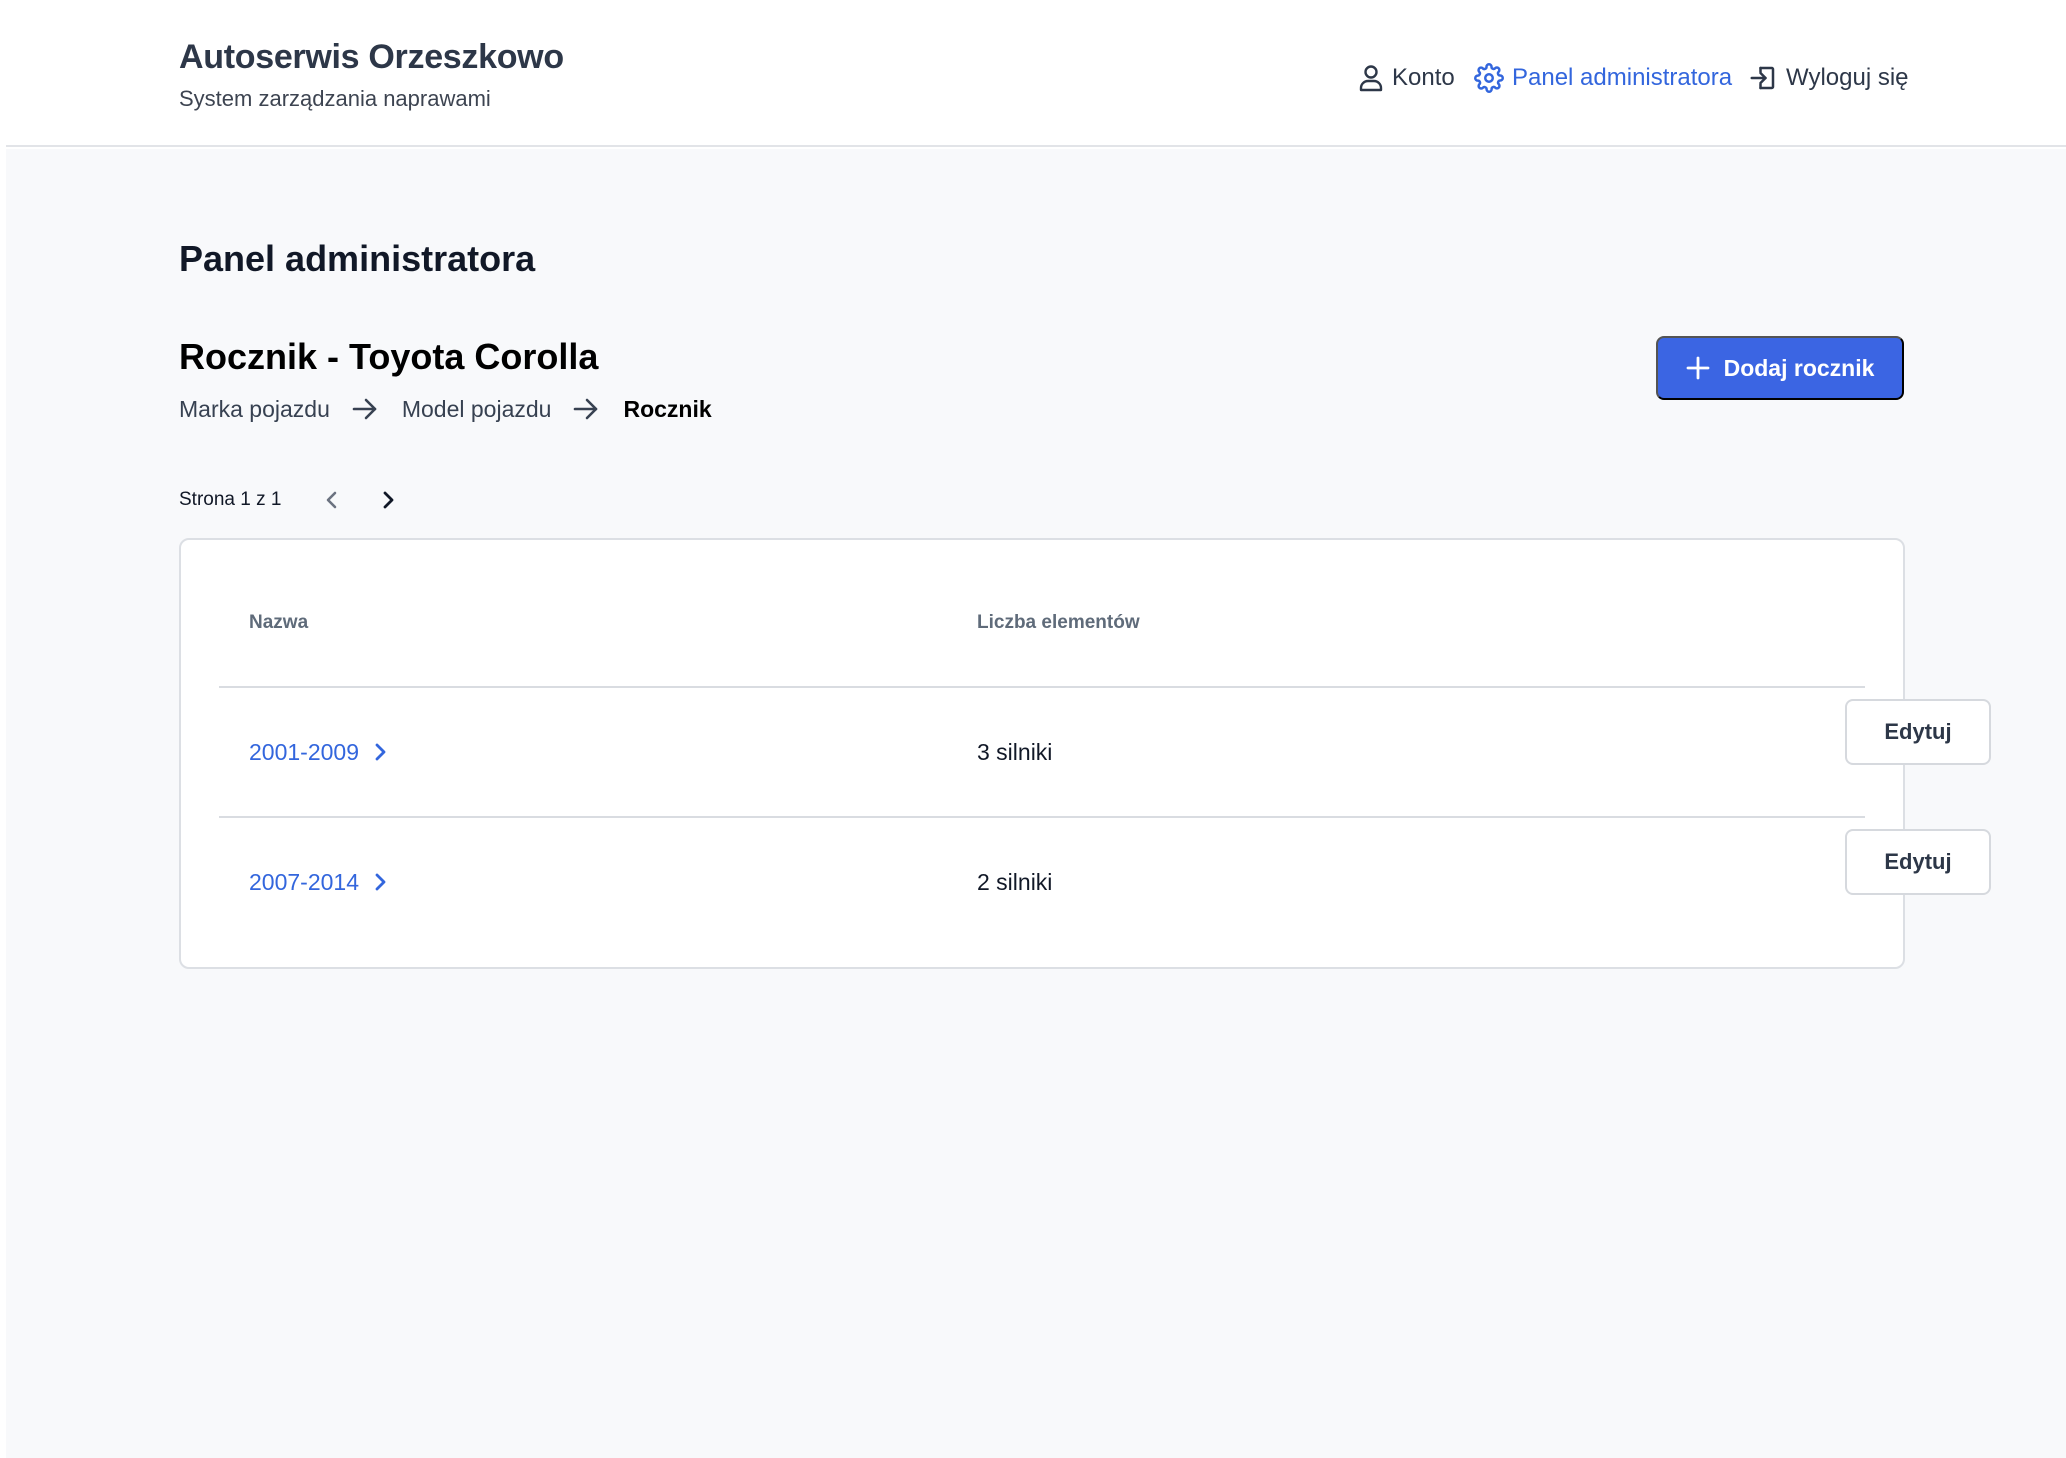 Image resolution: width=2066 pixels, height=1458 pixels. Describe the element at coordinates (667, 408) in the screenshot. I see `breadcrumb-item-current: Rocznik` at that location.